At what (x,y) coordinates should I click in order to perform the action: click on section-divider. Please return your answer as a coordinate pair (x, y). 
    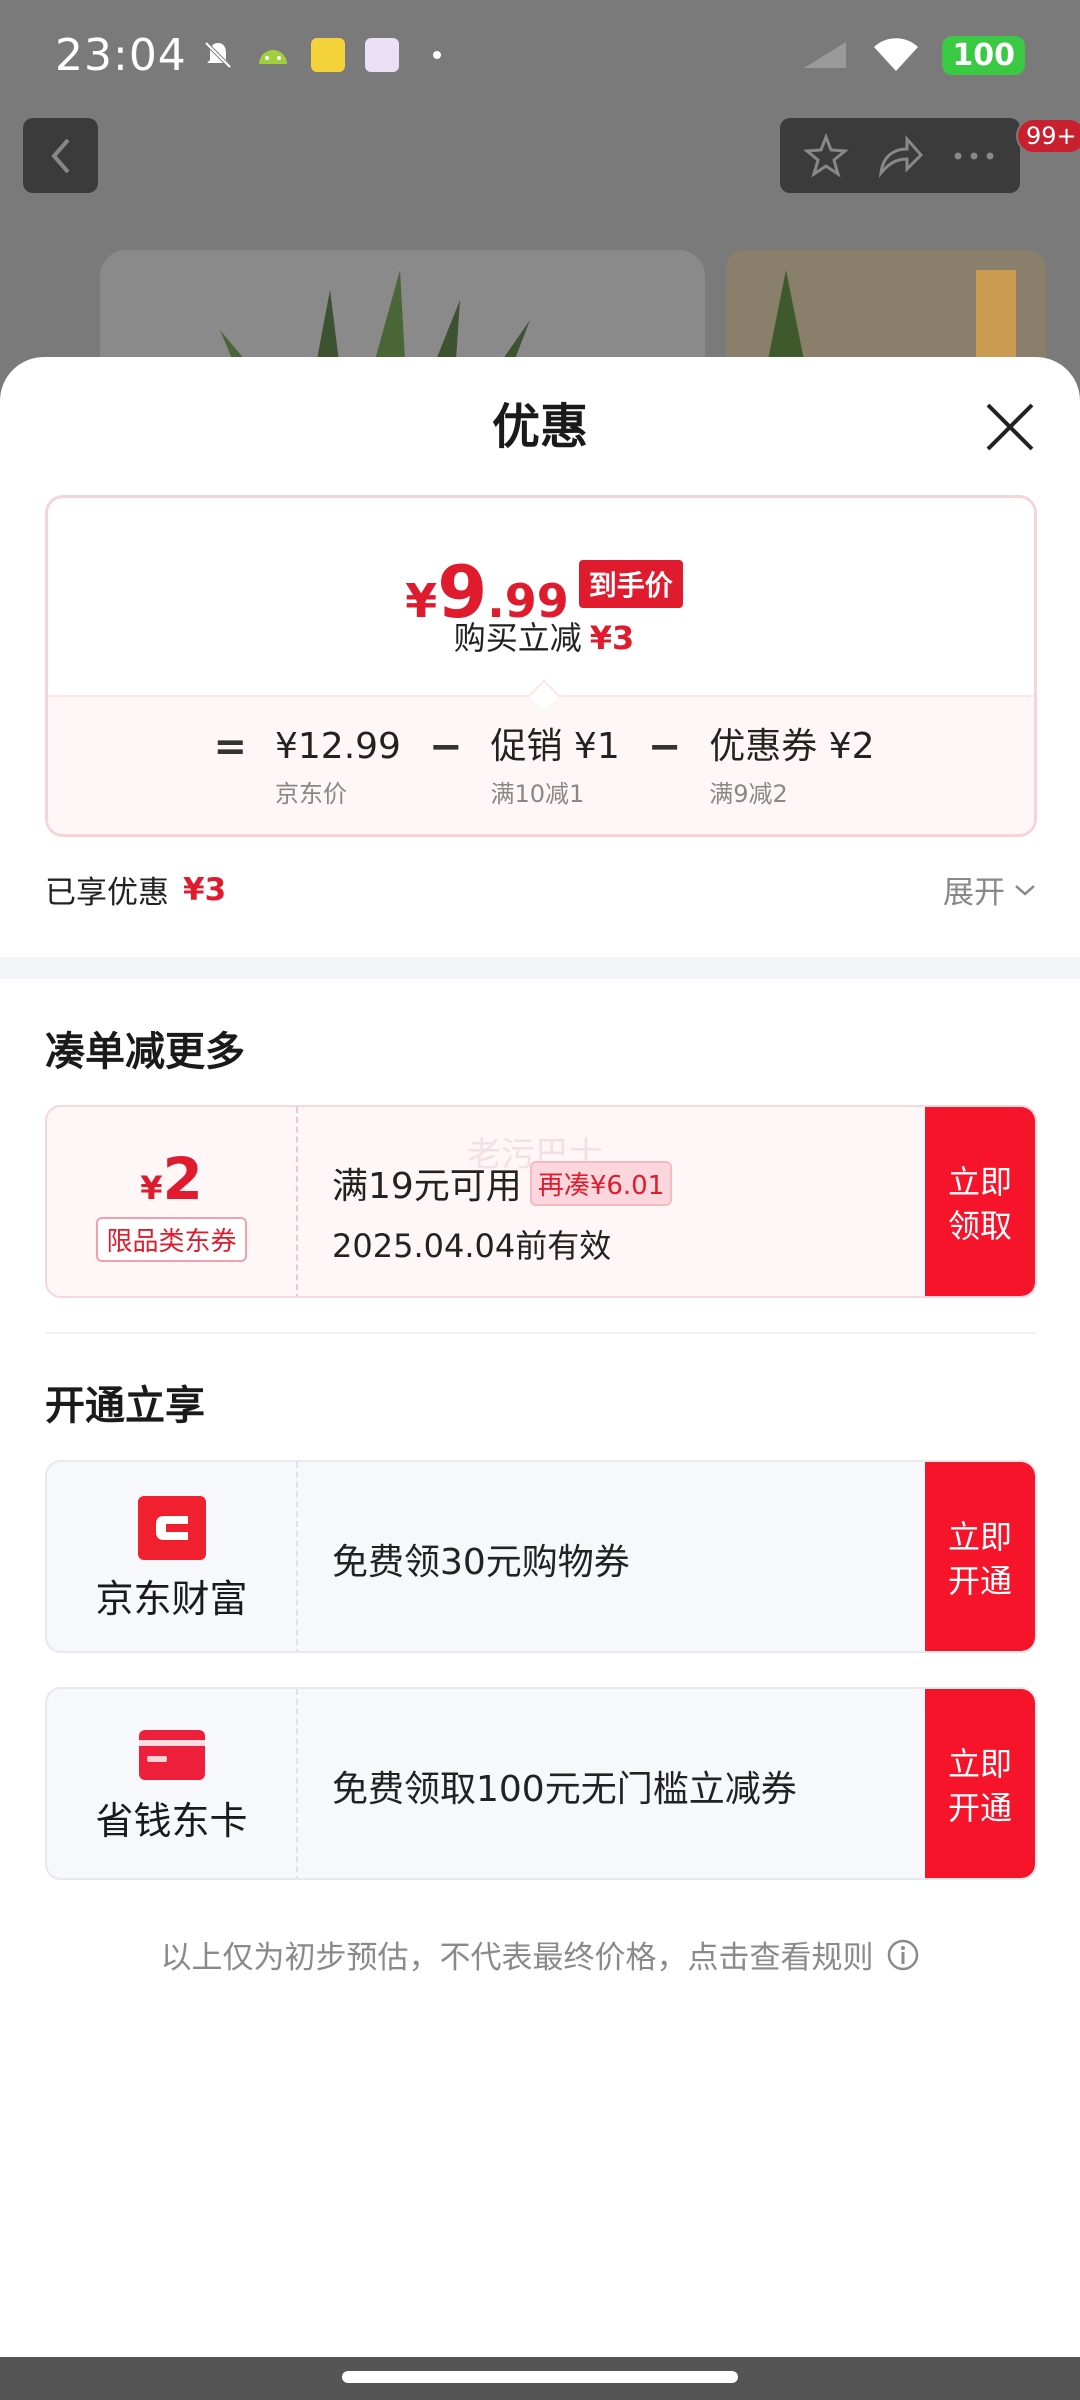
    Looking at the image, I should click on (540, 968).